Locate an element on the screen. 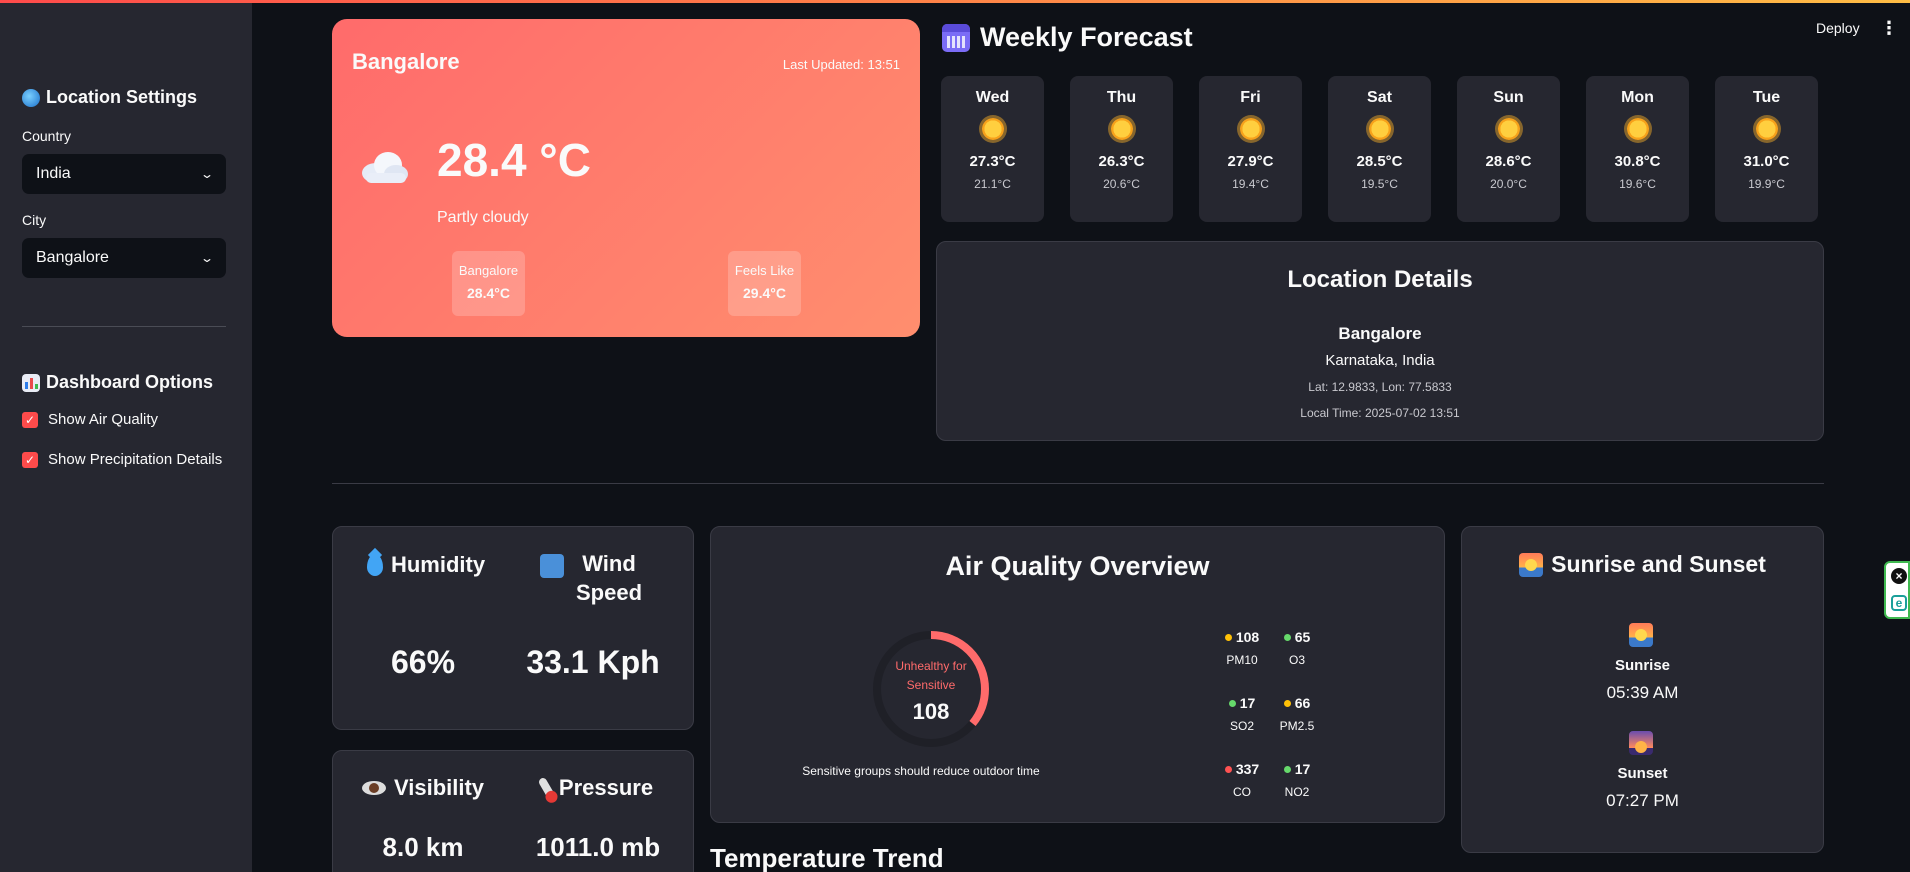 The width and height of the screenshot is (1910, 872). sunset-icon is located at coordinates (1641, 743).